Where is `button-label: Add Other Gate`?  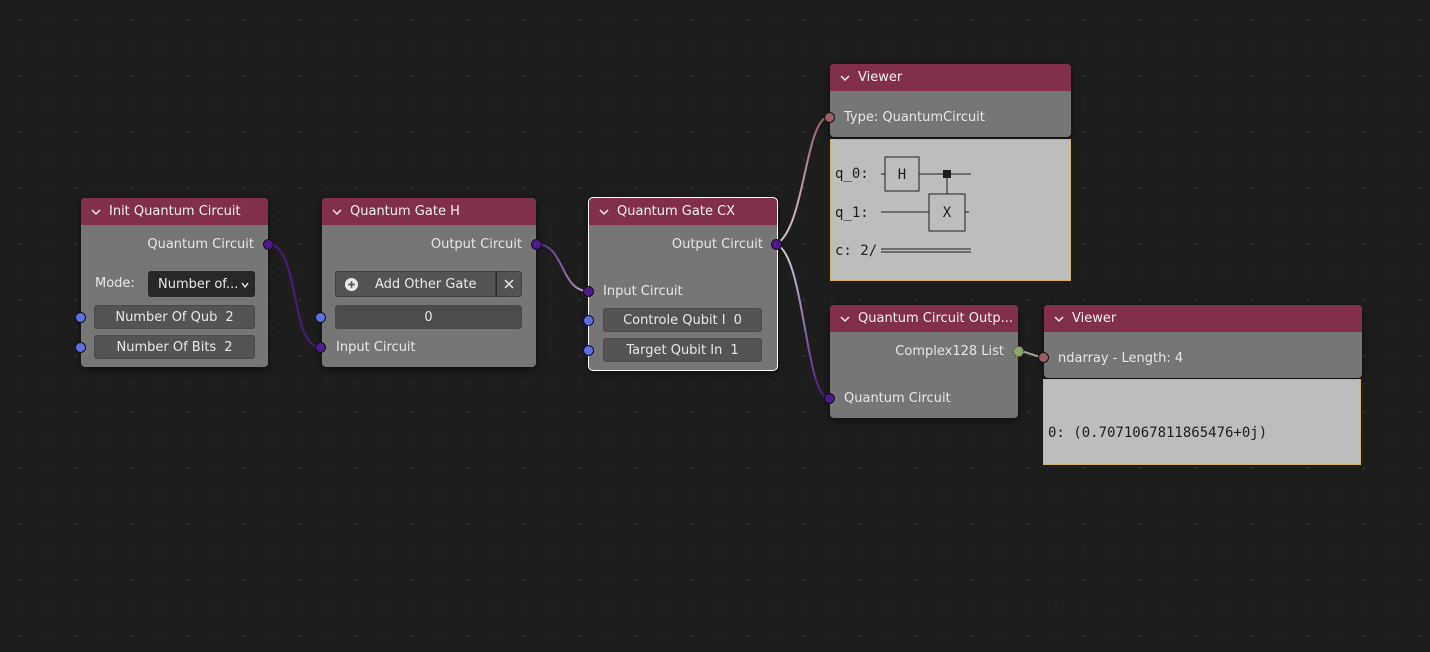 button-label: Add Other Gate is located at coordinates (426, 284).